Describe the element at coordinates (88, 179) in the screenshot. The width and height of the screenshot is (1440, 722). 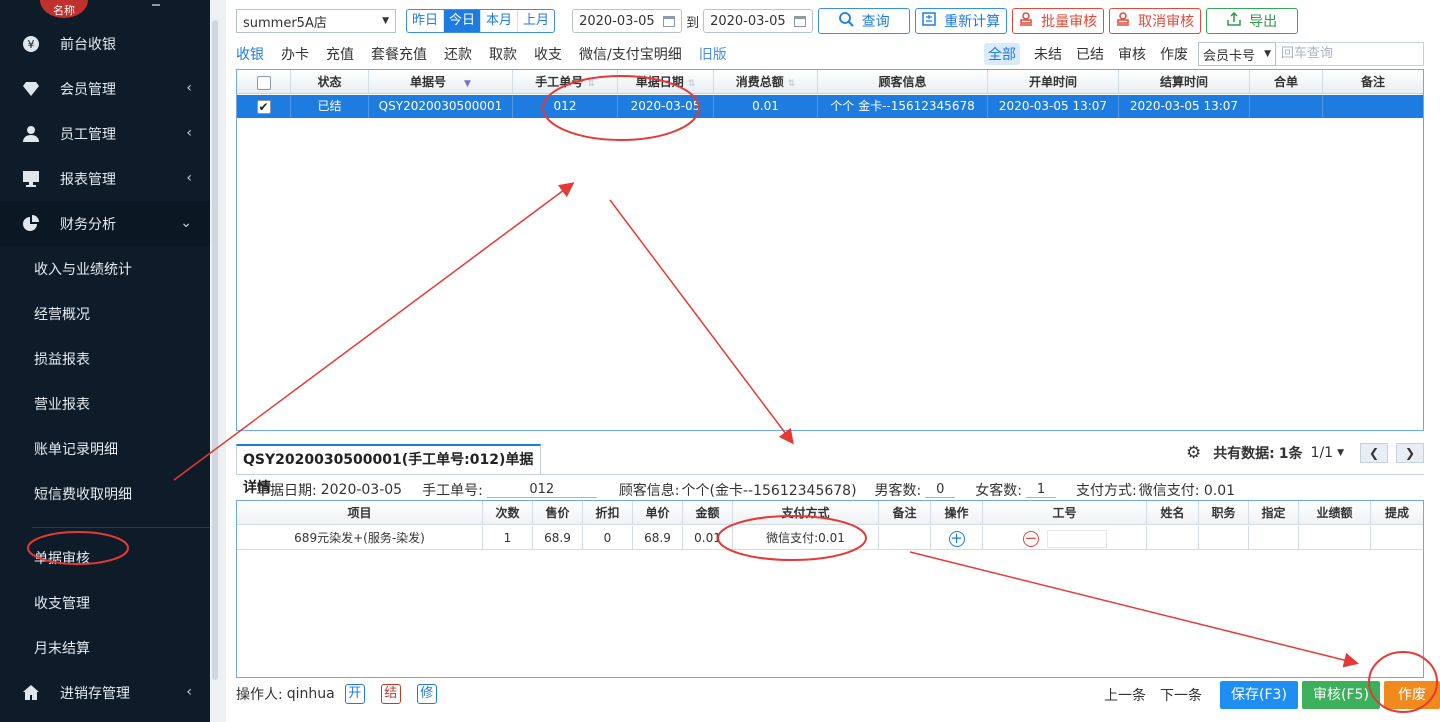
I see `sidebar-item-label: 报表管理` at that location.